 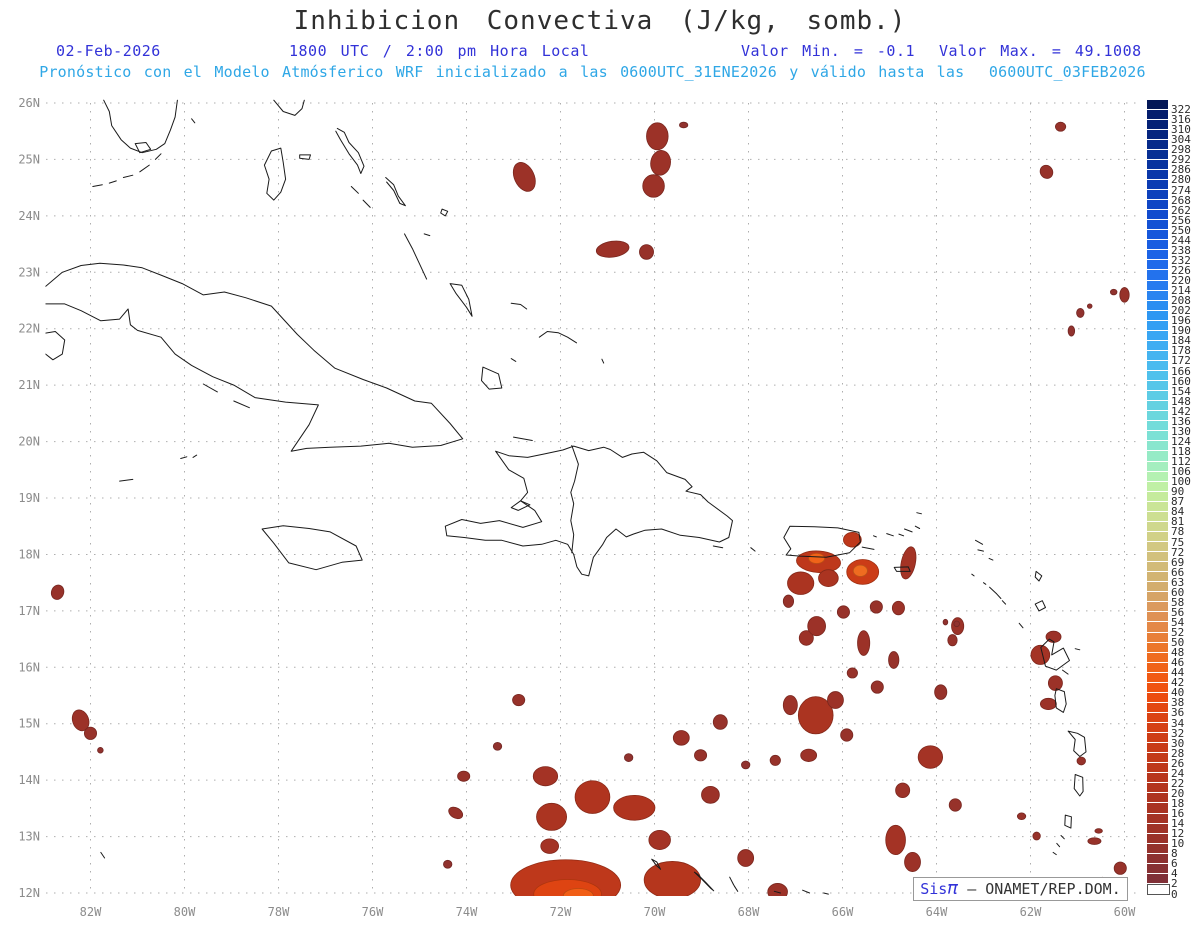 I want to click on coastline-culebra, so click(x=875, y=536).